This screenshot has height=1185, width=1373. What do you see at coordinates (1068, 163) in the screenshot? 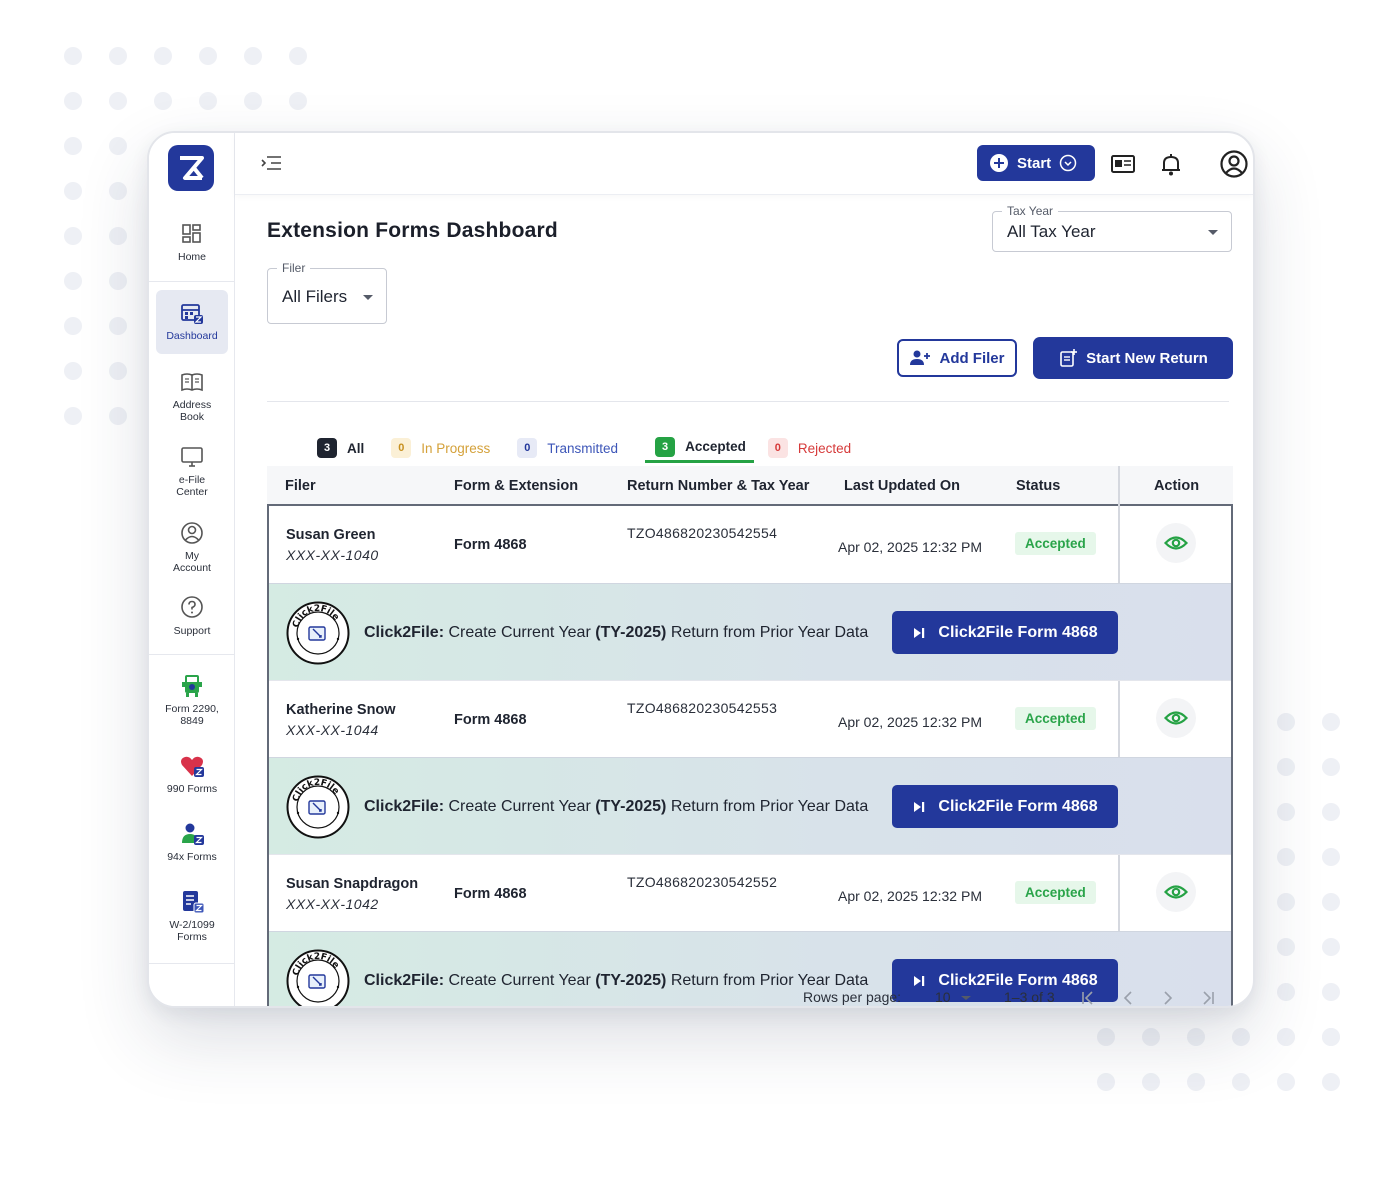
I see `chevron-down-circle-icon` at bounding box center [1068, 163].